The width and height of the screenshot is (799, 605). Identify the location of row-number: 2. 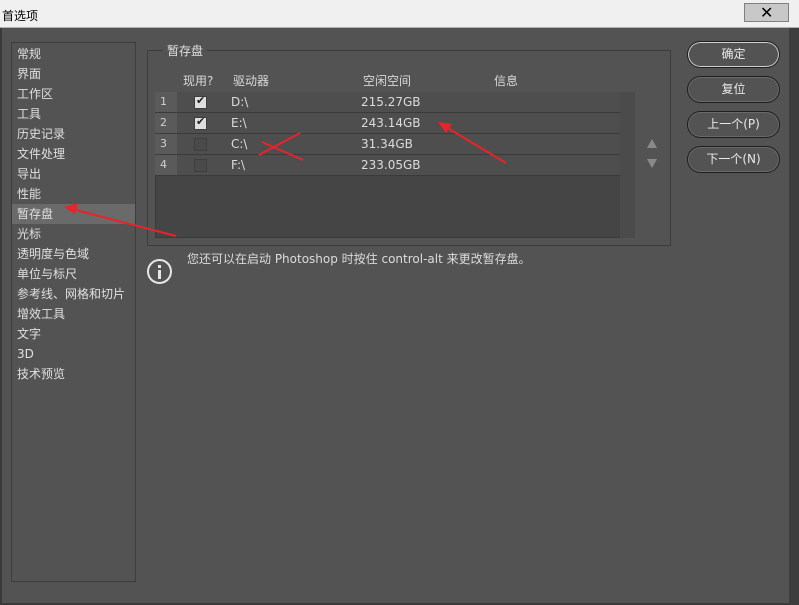
(166, 123).